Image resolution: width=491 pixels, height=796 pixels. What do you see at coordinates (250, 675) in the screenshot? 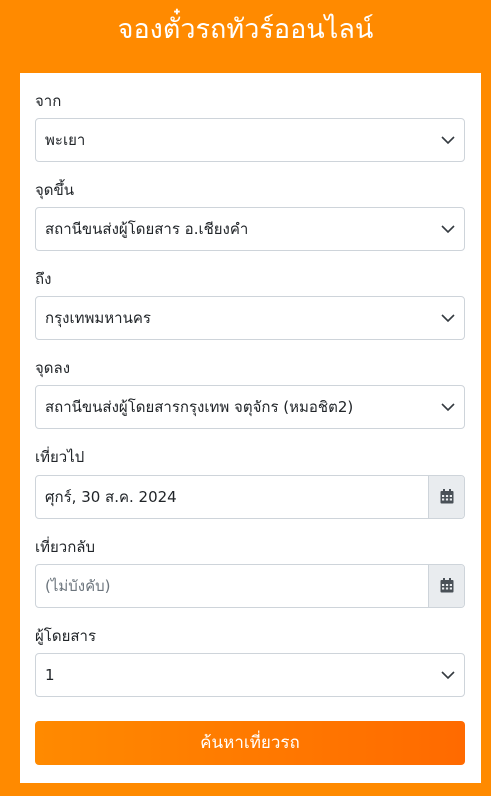
I see `passengers-select: 1` at bounding box center [250, 675].